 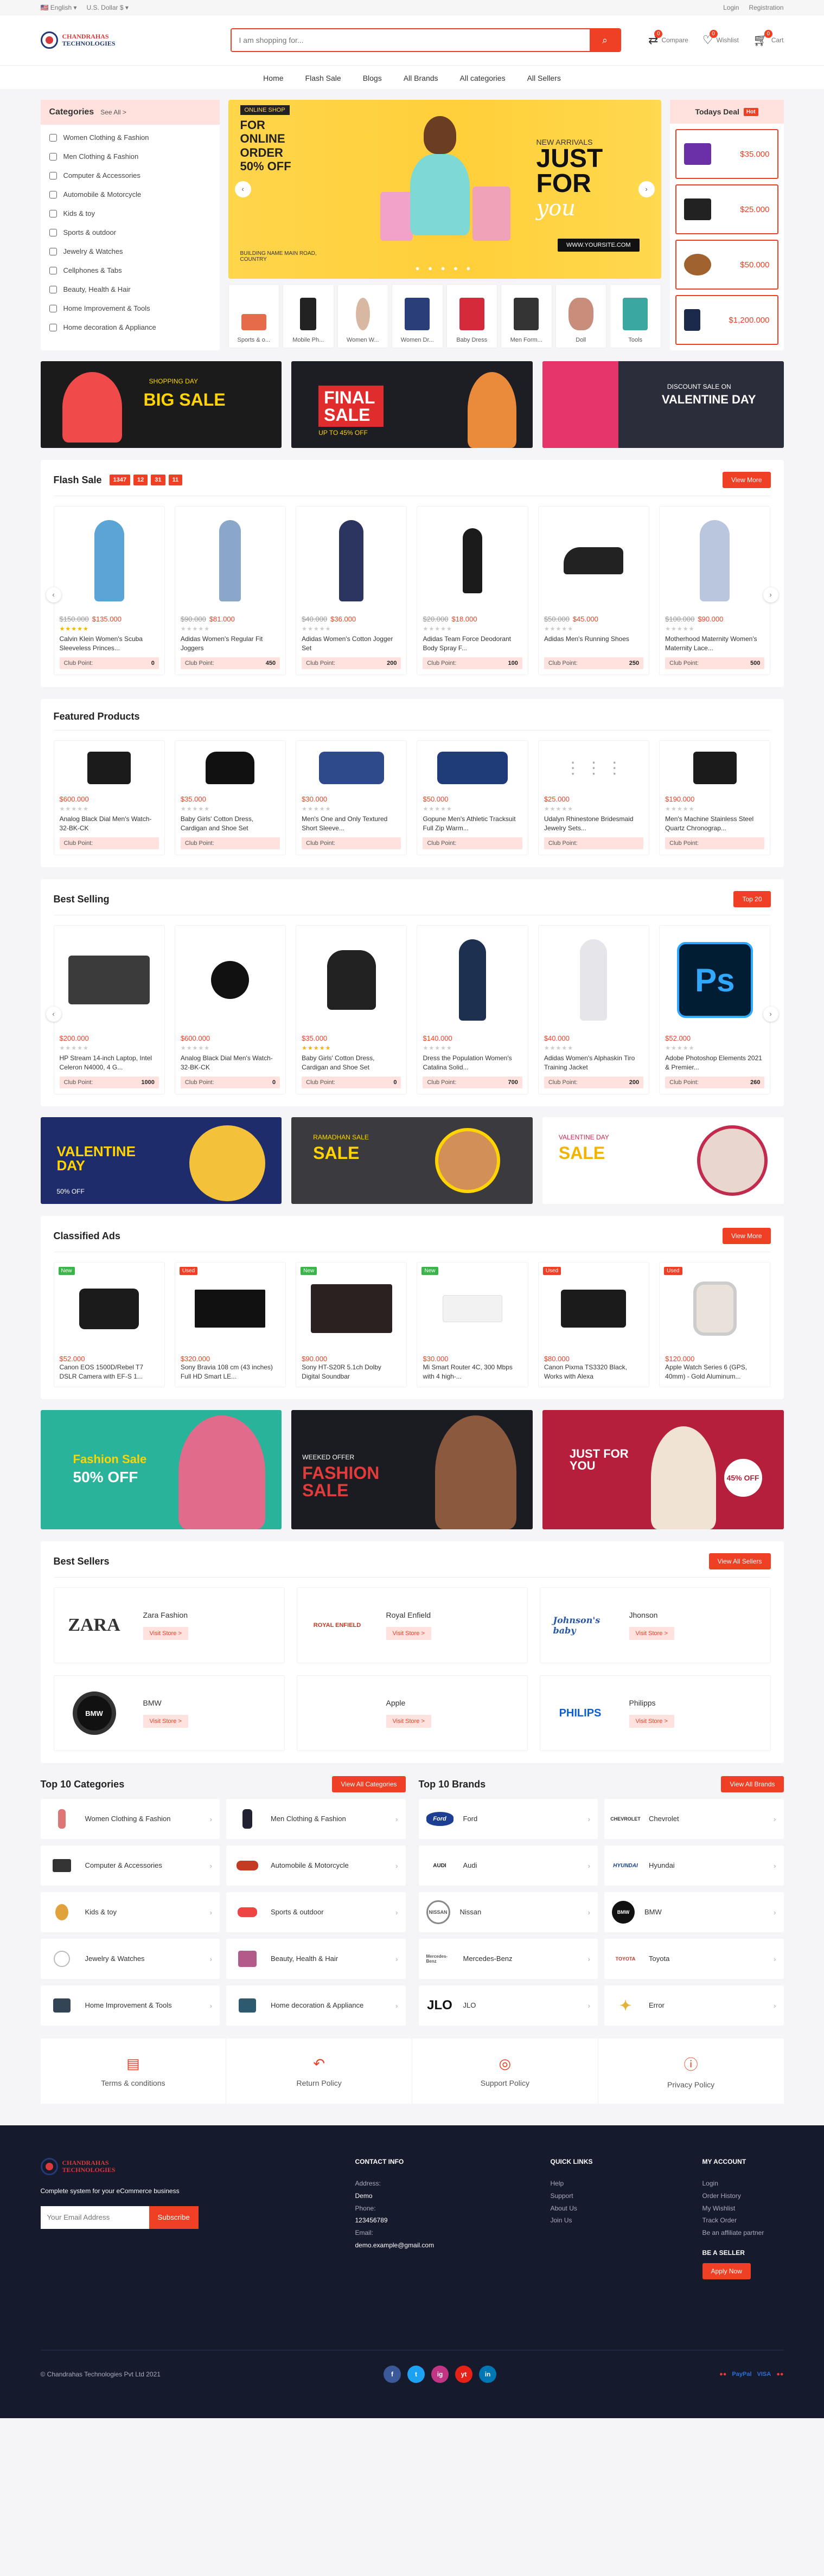 What do you see at coordinates (108, 7) in the screenshot?
I see `currency-select: U.S. Dollar $ ▾` at bounding box center [108, 7].